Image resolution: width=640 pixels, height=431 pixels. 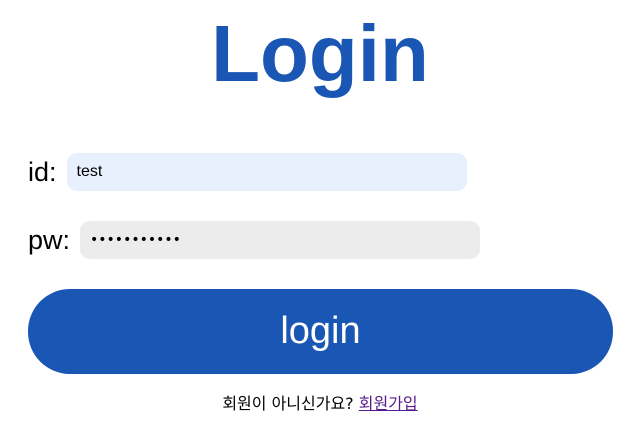 I want to click on signup-prompt: 회원이 아니신가요? 회원가입, so click(x=320, y=402).